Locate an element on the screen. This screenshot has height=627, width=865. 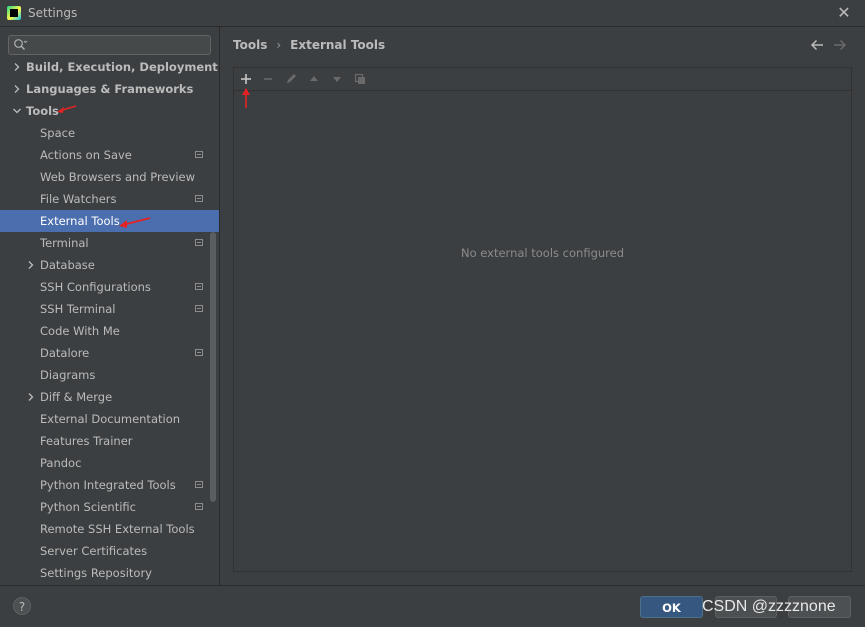
sidebar-item-label: Pandoc is located at coordinates (61, 463).